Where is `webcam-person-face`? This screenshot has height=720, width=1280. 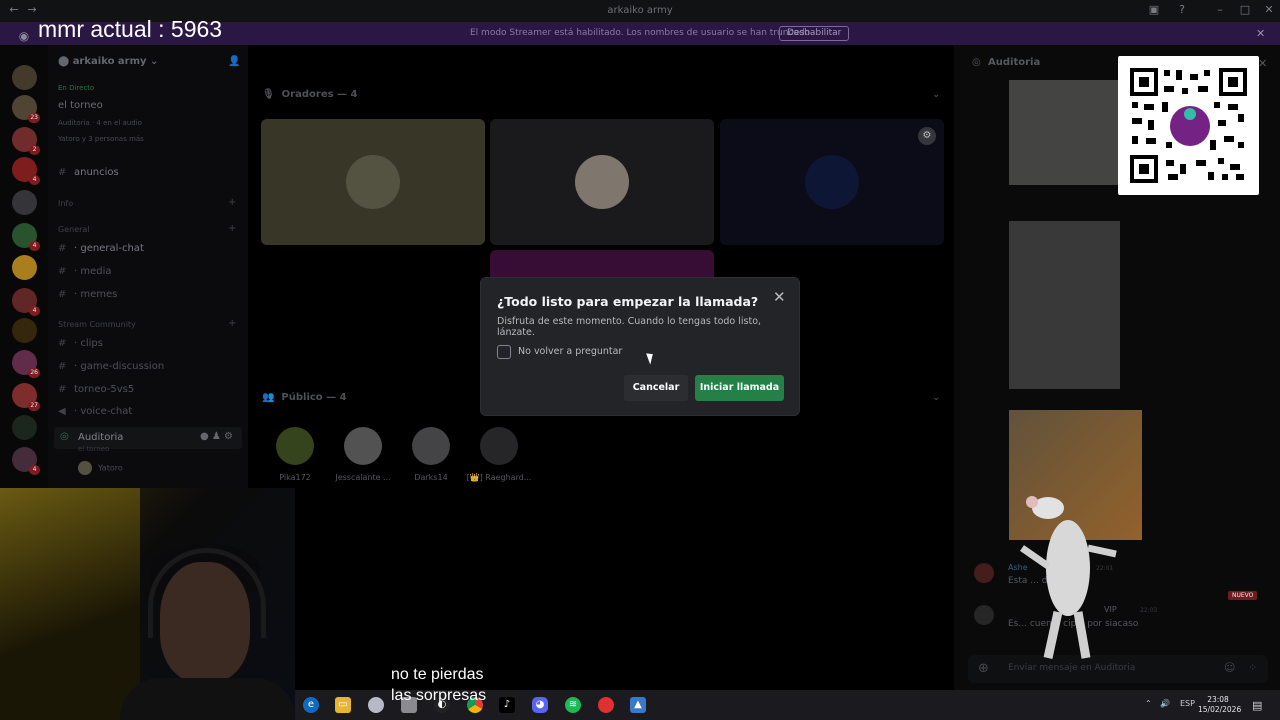
webcam-person-face is located at coordinates (205, 622).